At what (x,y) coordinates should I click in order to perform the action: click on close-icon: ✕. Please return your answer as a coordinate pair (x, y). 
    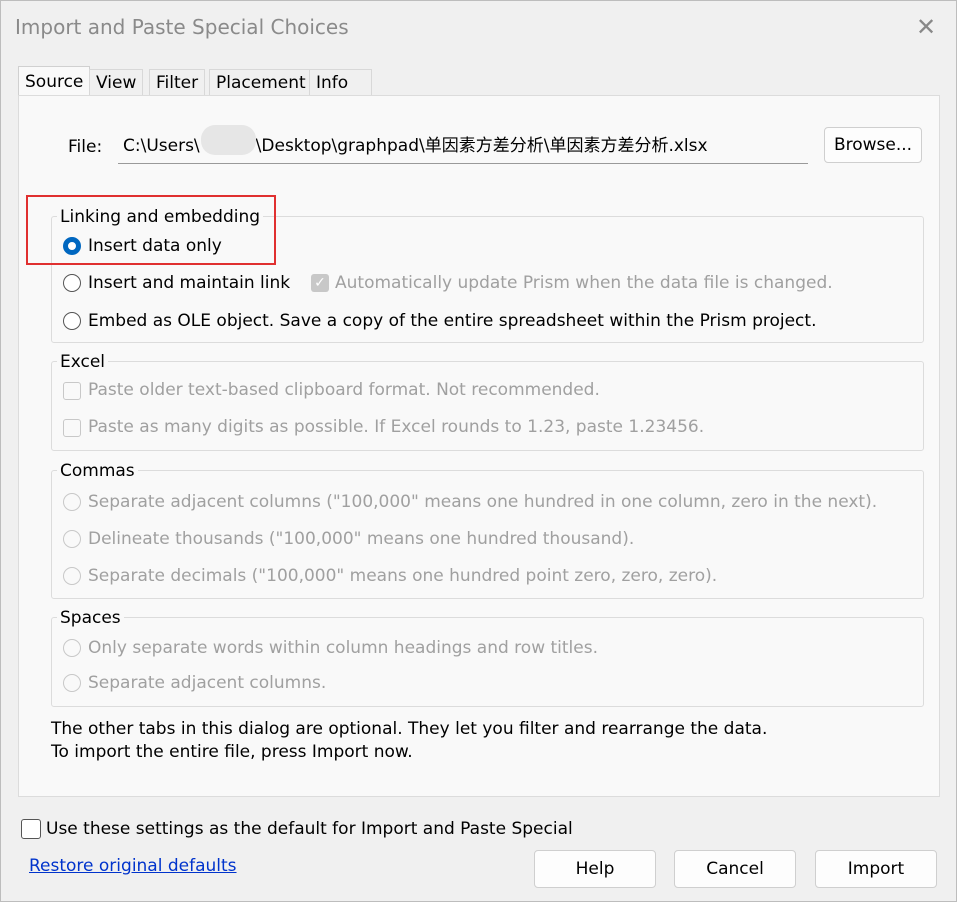
    Looking at the image, I should click on (926, 27).